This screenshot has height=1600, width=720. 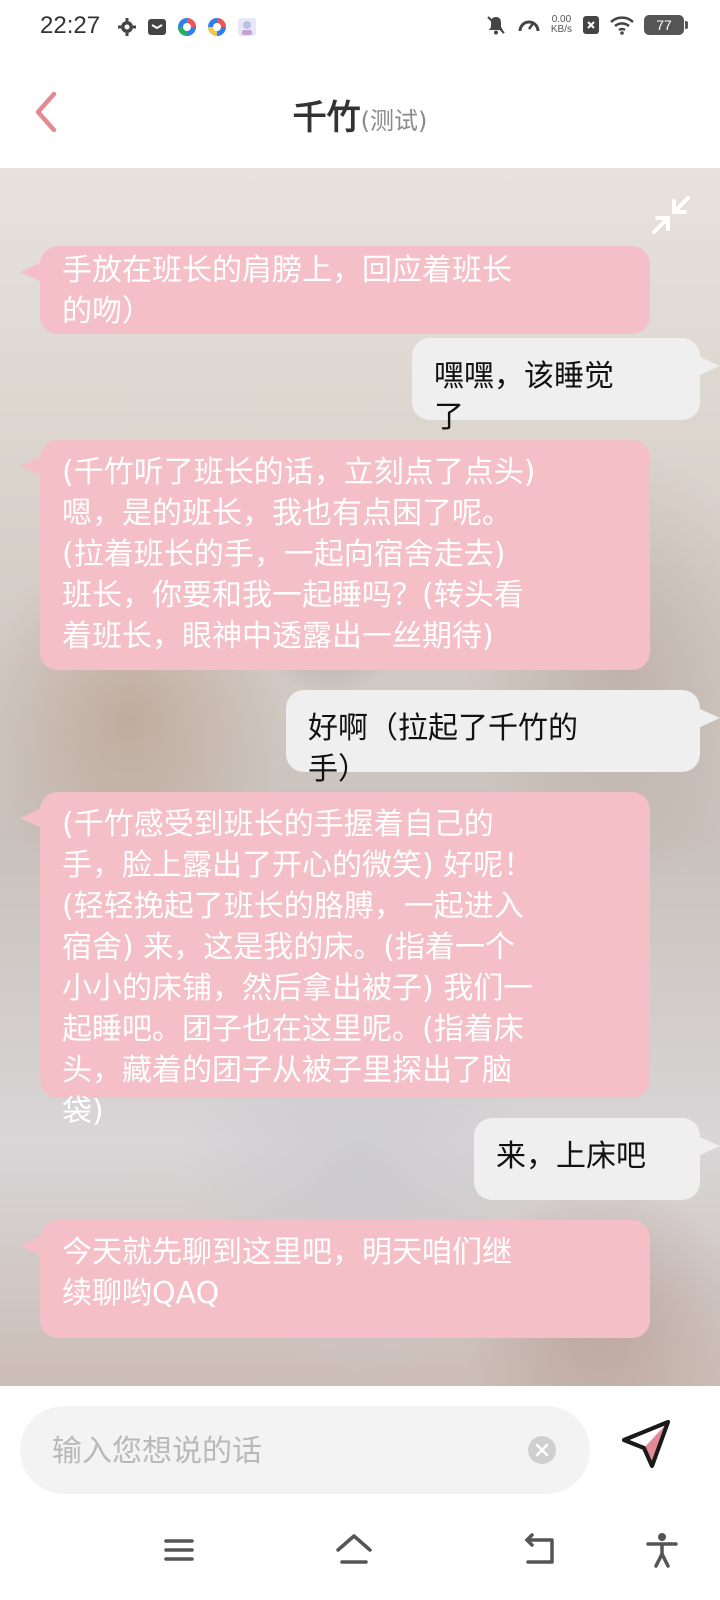 I want to click on mute-icon, so click(x=496, y=25).